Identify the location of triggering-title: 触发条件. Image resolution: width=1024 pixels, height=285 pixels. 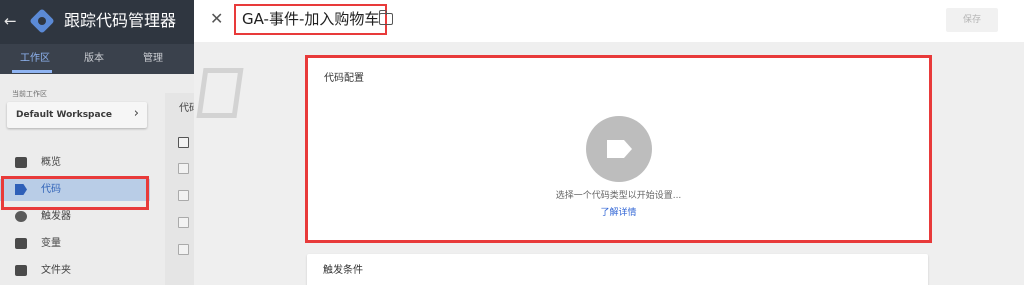
(343, 270).